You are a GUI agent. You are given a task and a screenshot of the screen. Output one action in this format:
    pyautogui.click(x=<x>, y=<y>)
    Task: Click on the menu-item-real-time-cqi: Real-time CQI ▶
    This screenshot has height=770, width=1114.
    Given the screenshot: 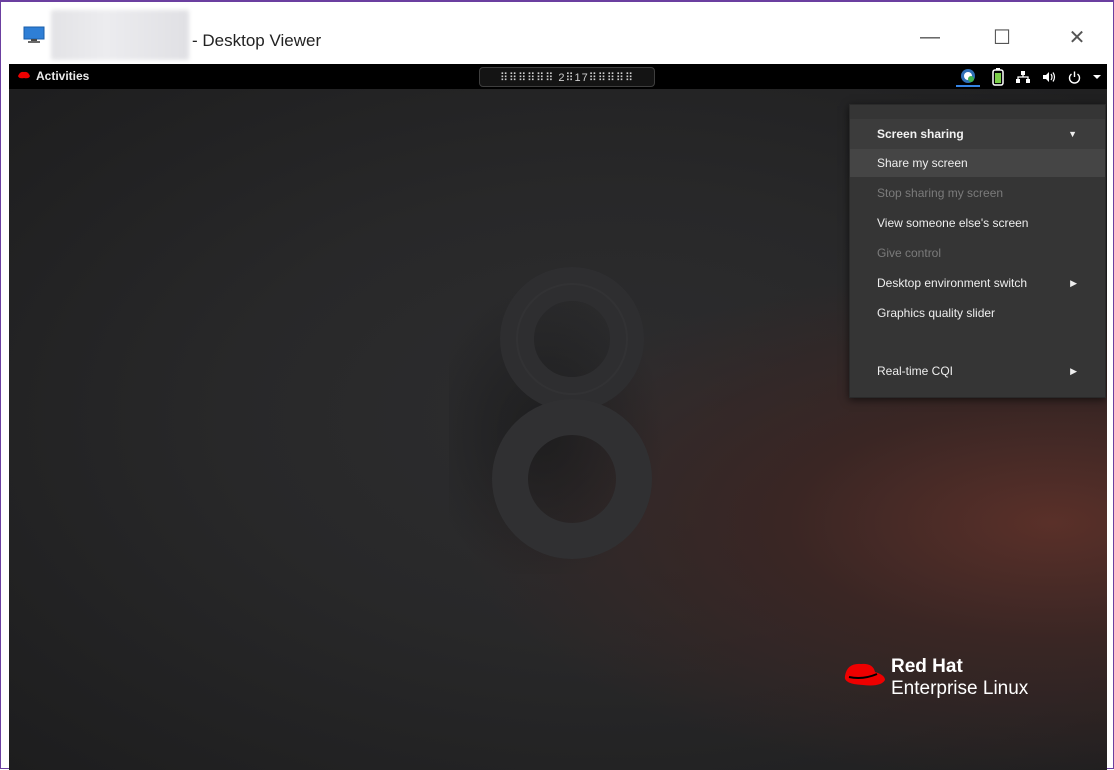 What is the action you would take?
    pyautogui.click(x=977, y=371)
    